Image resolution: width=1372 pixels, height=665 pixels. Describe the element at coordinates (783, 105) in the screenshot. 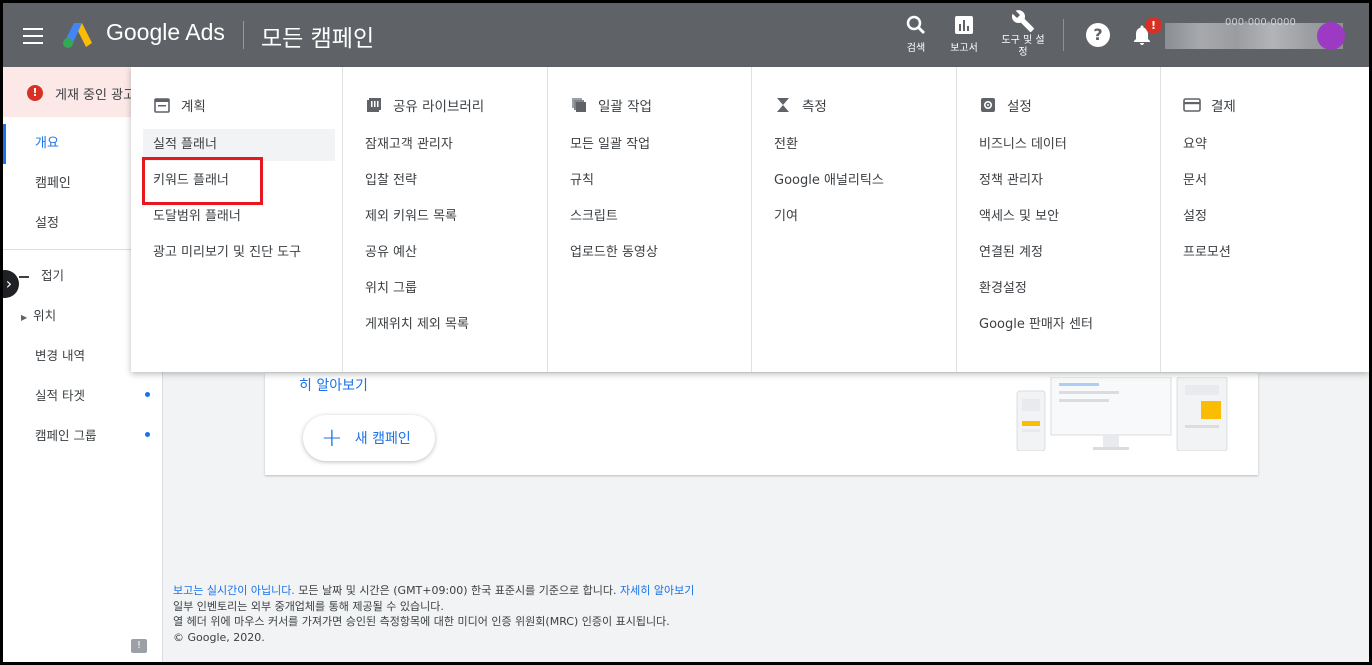

I see `hourglass-icon` at that location.